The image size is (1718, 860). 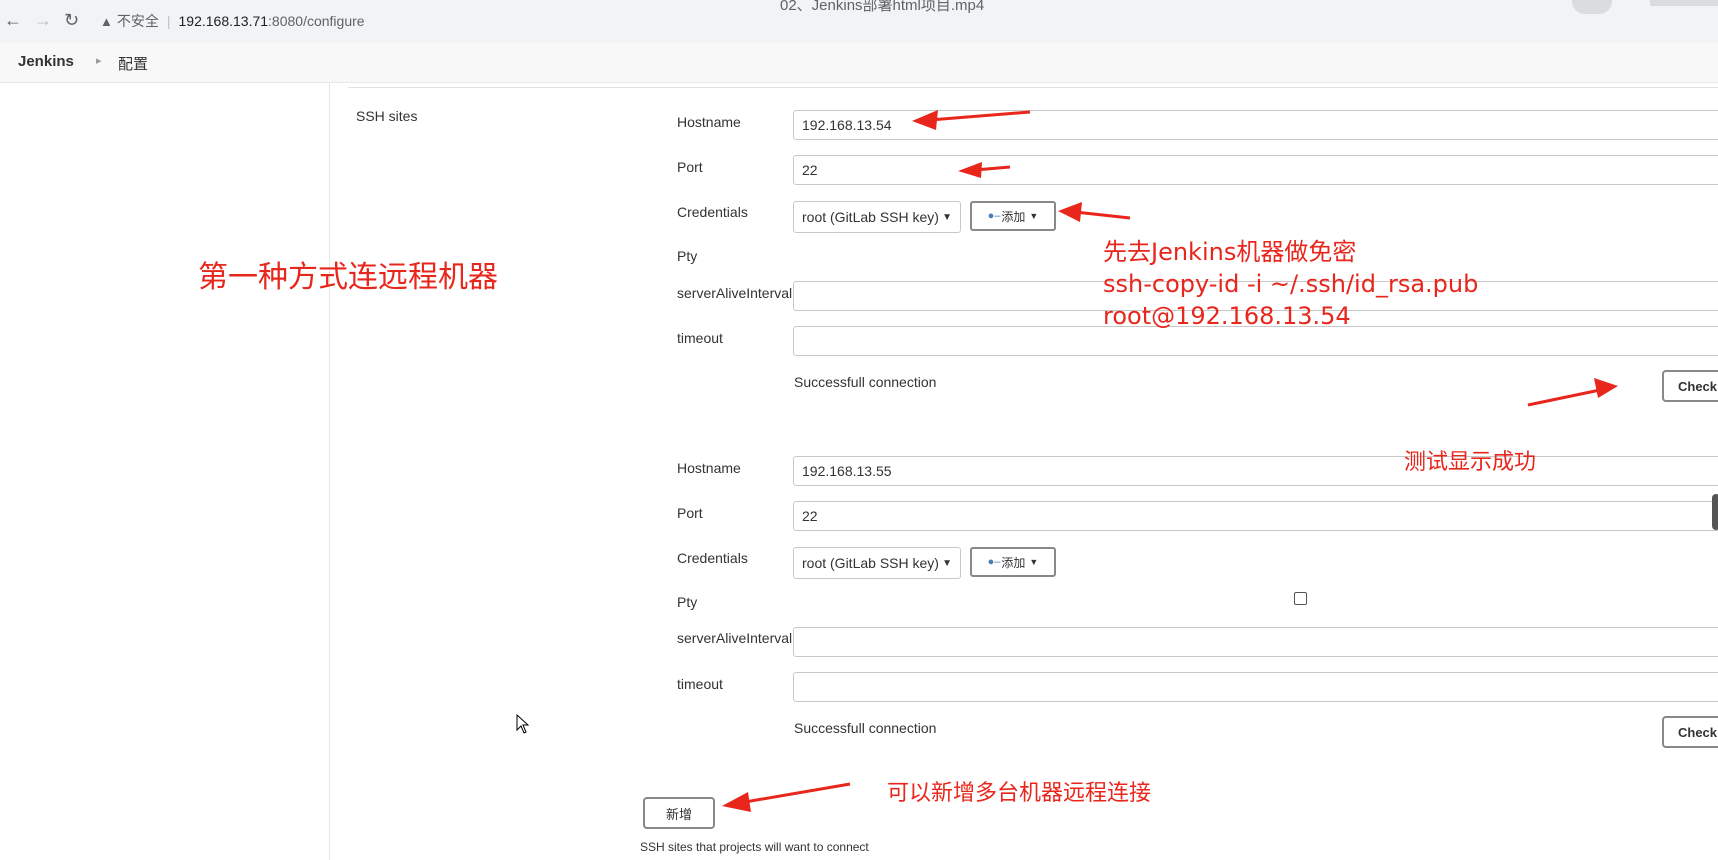 I want to click on chevron-right-icon: ▸, so click(x=99, y=61).